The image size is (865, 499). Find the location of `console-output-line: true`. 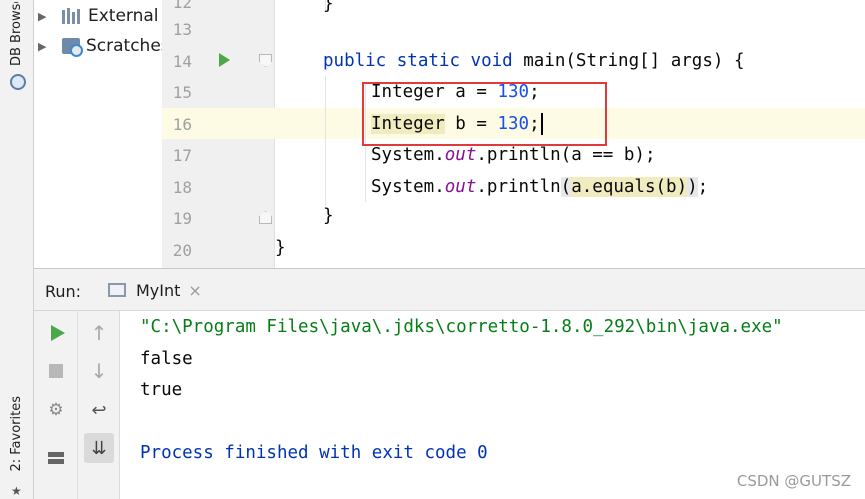

console-output-line: true is located at coordinates (161, 390).